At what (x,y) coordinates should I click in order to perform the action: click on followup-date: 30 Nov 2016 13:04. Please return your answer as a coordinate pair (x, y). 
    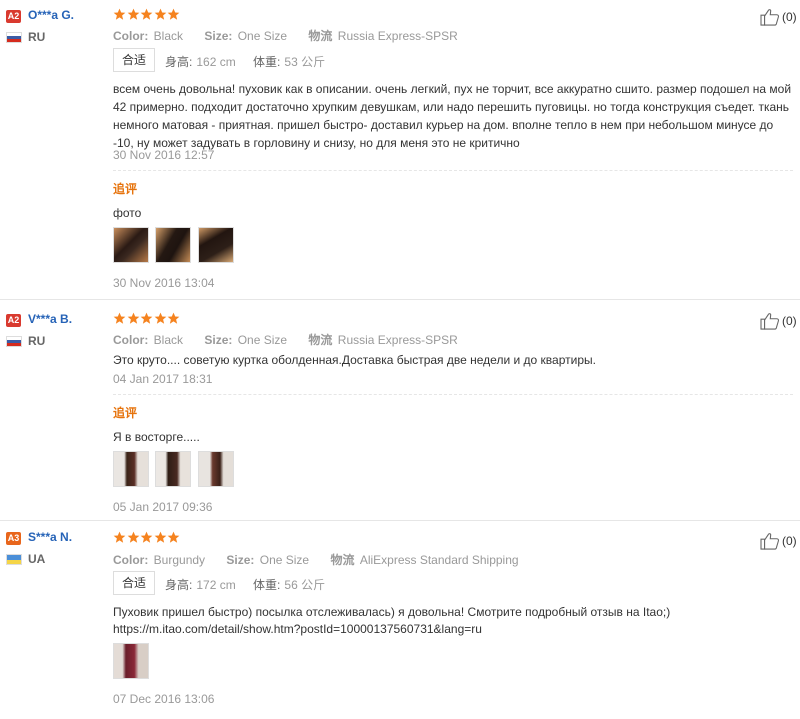
    Looking at the image, I should click on (164, 283).